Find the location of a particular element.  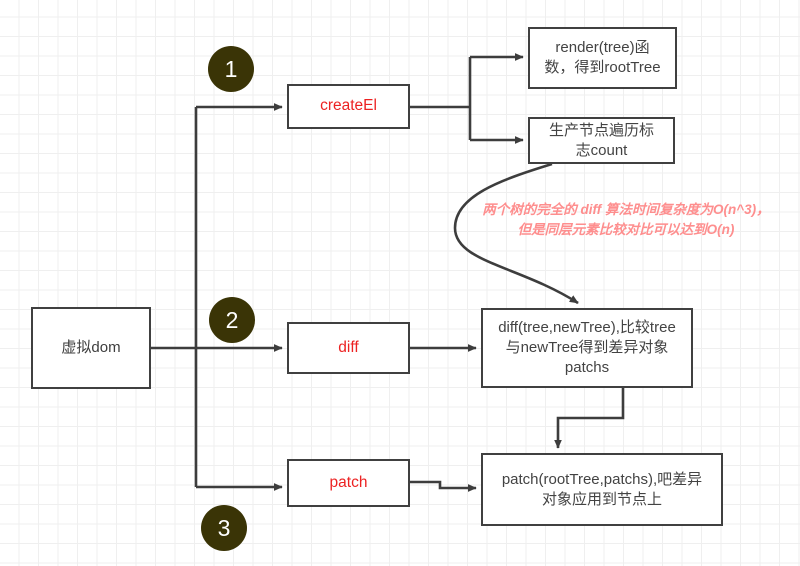

step-badge-1-label: 1 is located at coordinates (231, 68).